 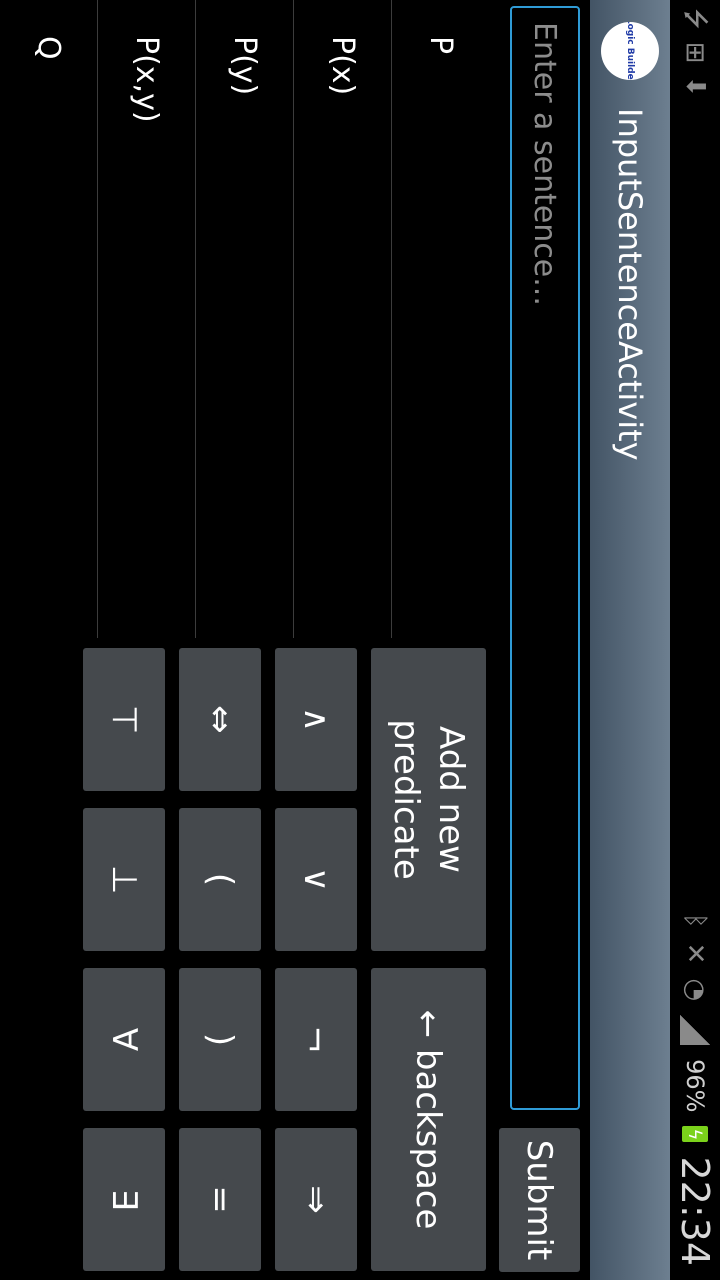 I want to click on status-right-icons: ᛒ ✕ ◔ 96% ϟ 22:34, so click(x=695, y=1089).